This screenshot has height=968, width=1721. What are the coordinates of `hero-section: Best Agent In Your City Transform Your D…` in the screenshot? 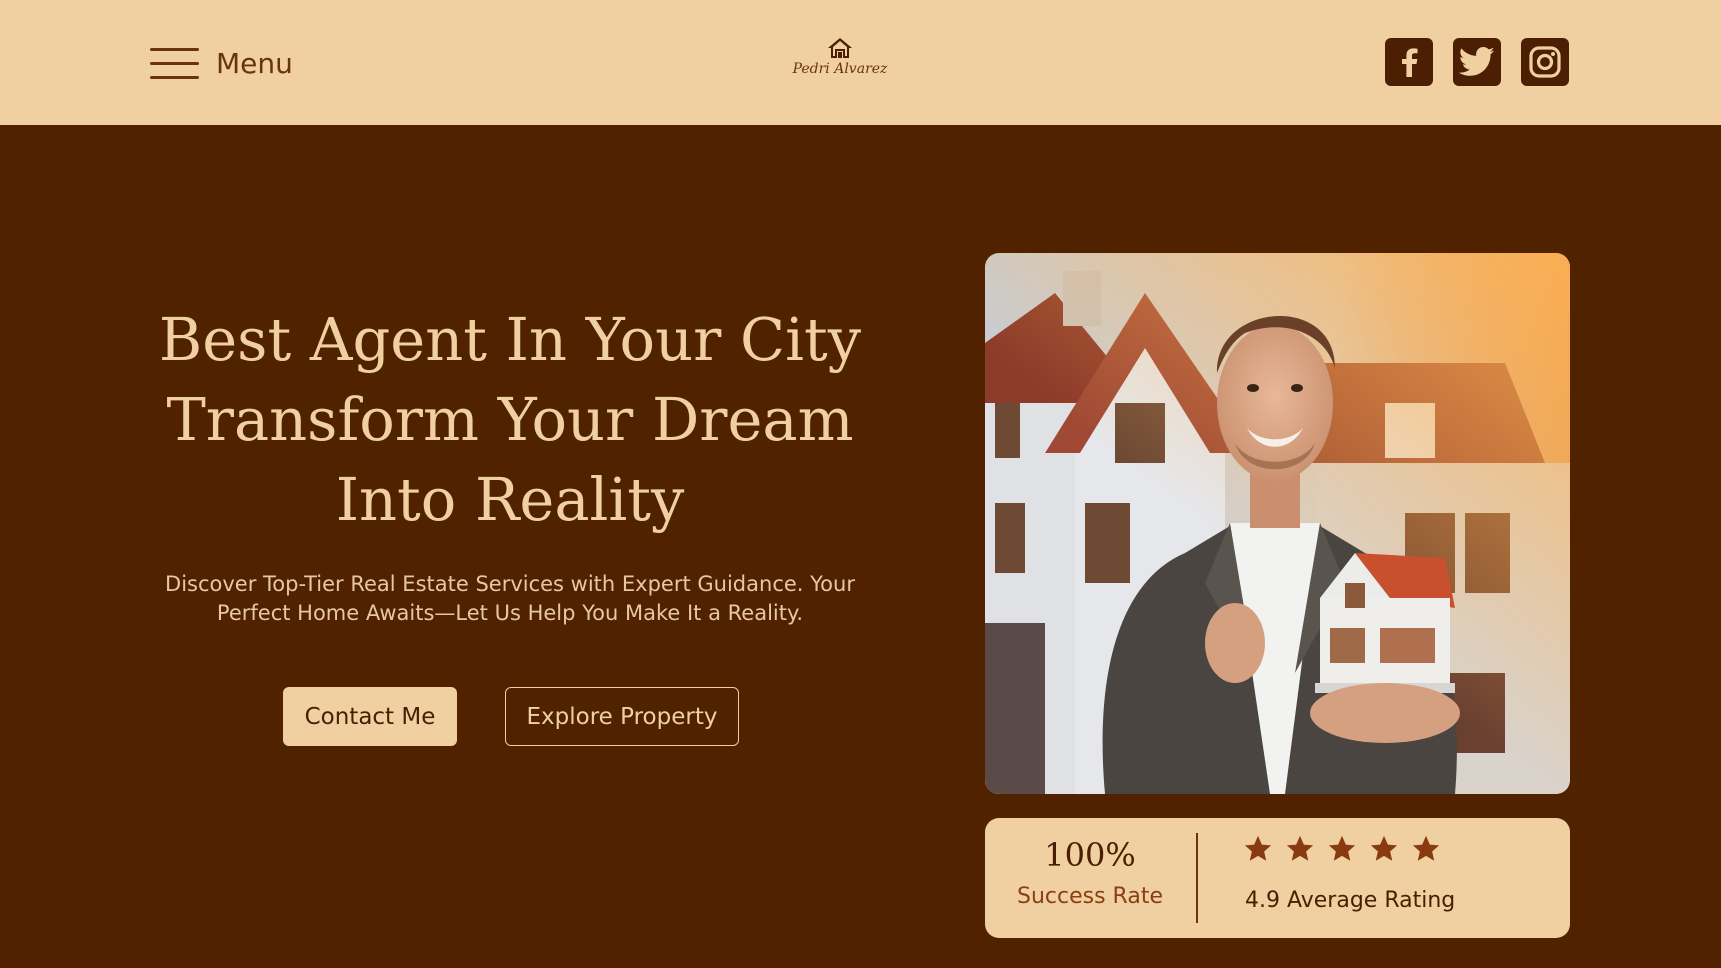 It's located at (510, 464).